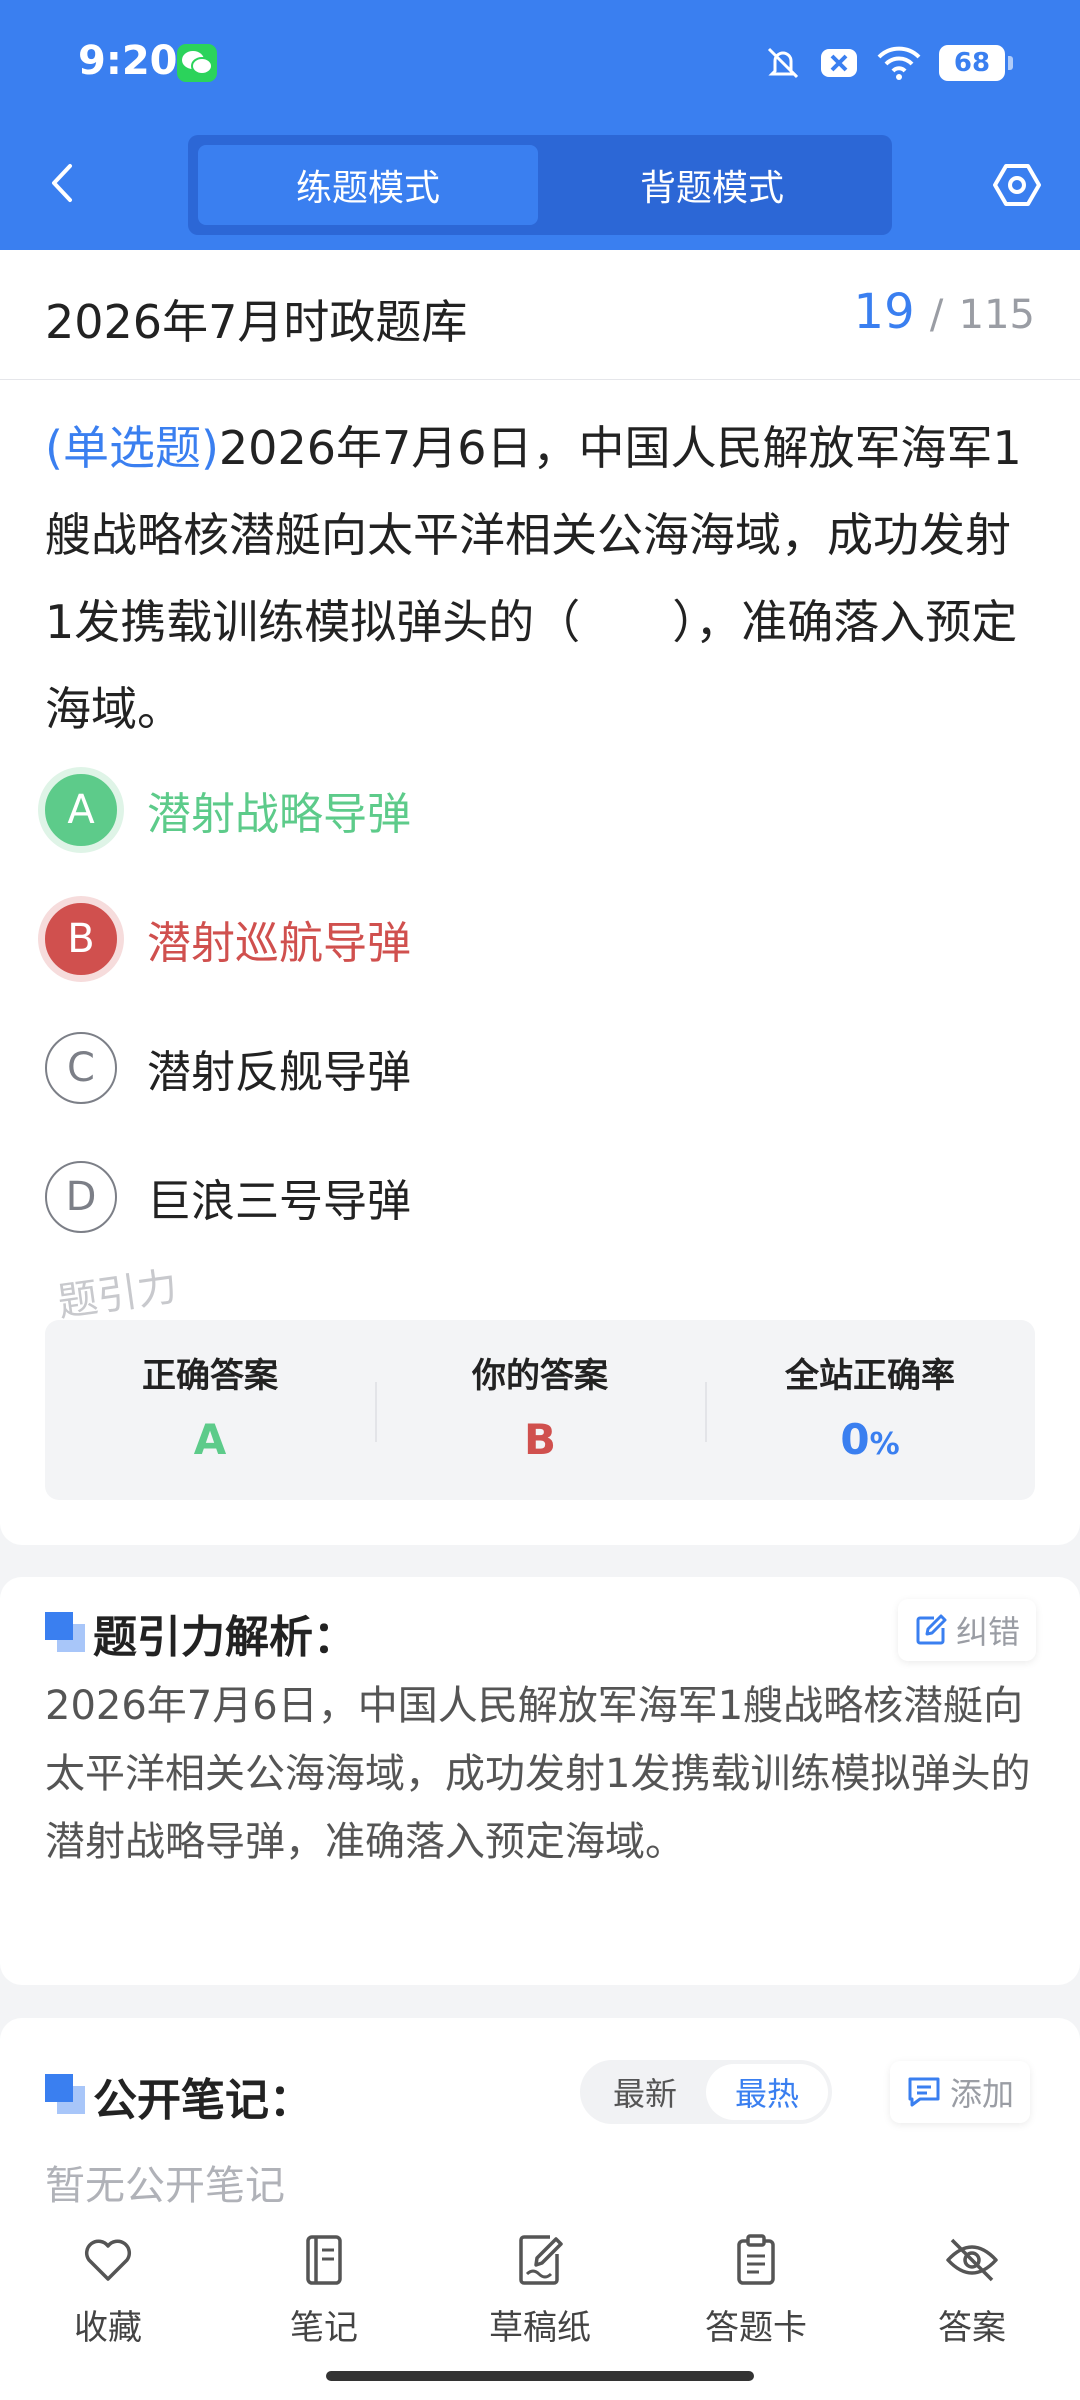 The height and width of the screenshot is (2400, 1080). I want to click on top-bar: 9:20 68 练题模式 背题模式, so click(540, 125).